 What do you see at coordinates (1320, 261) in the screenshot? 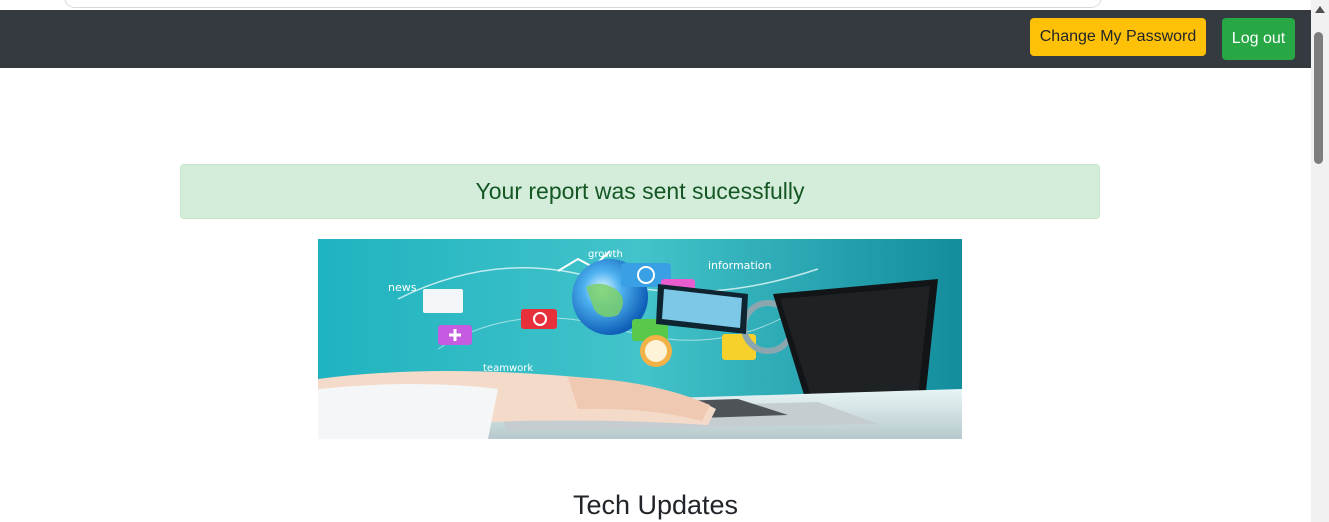
I see `vertical-scrollbar` at bounding box center [1320, 261].